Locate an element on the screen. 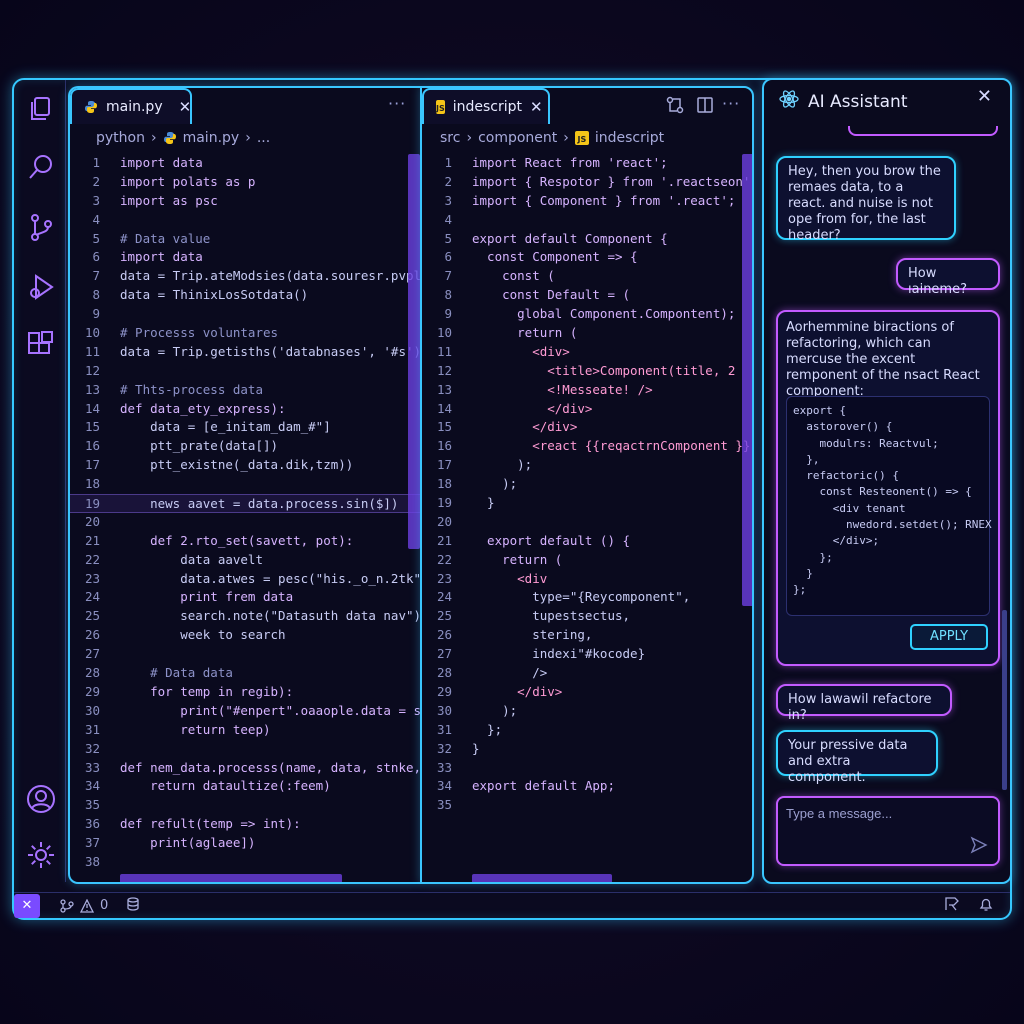 The width and height of the screenshot is (1024, 1024). problems-indicator: 0 is located at coordinates (84, 905).